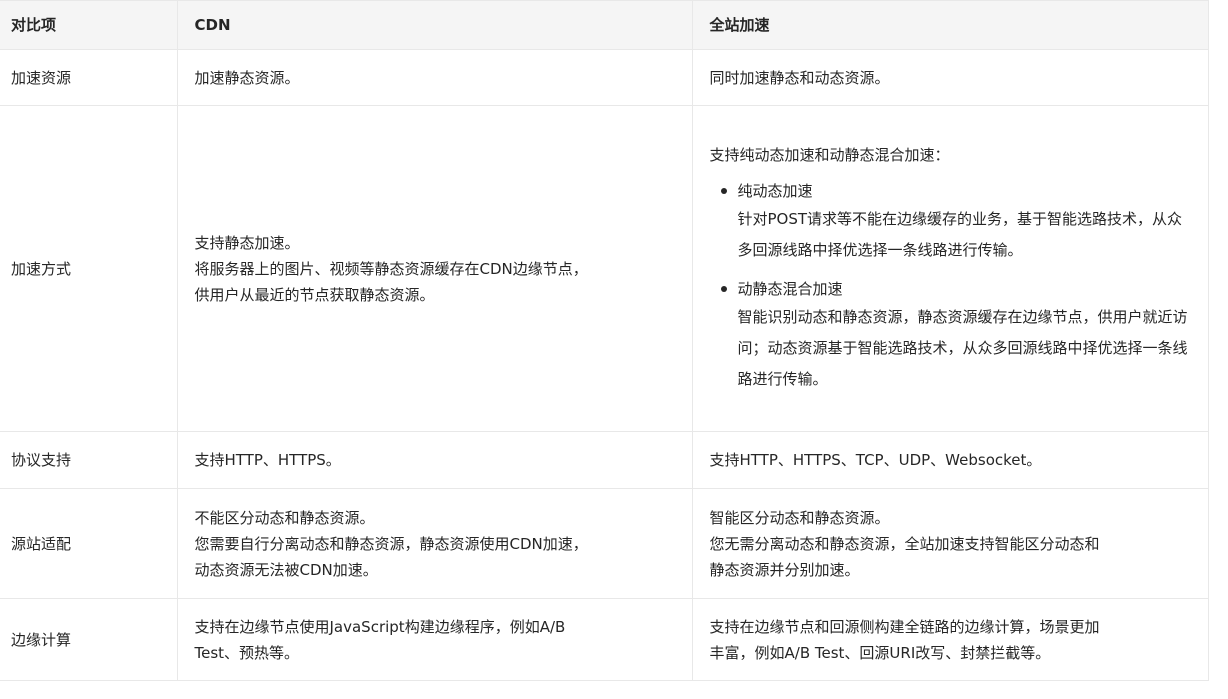 This screenshot has width=1228, height=699. I want to click on cell-text: 不能区分动态和静态资源。, so click(284, 517).